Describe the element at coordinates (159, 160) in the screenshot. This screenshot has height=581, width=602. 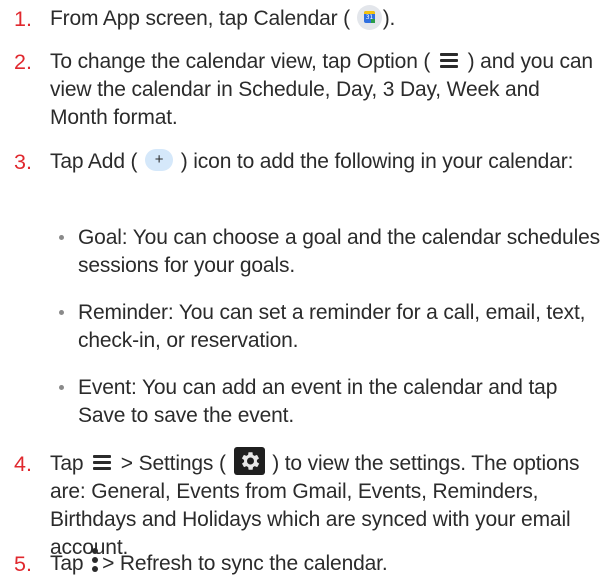
I see `add-icon: +` at that location.